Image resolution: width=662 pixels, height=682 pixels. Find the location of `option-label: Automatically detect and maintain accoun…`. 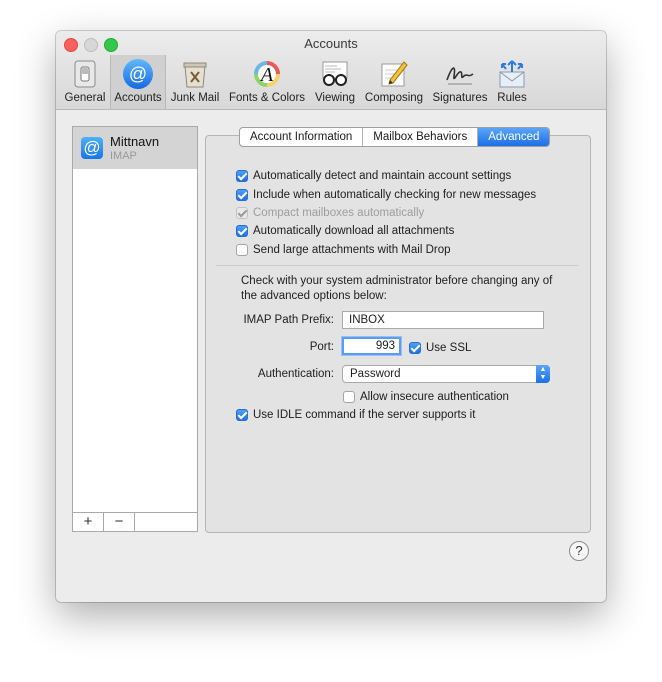

option-label: Automatically detect and maintain accoun… is located at coordinates (382, 176).